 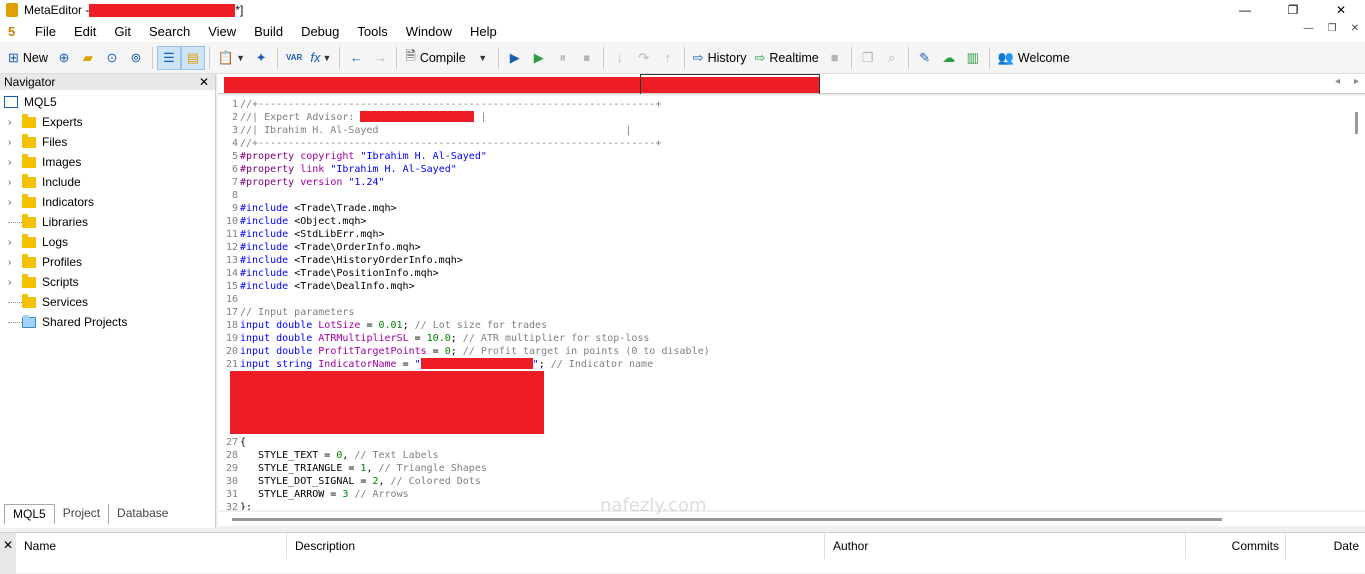 I want to click on navigator-item-experts: › Experts, so click(x=107, y=122).